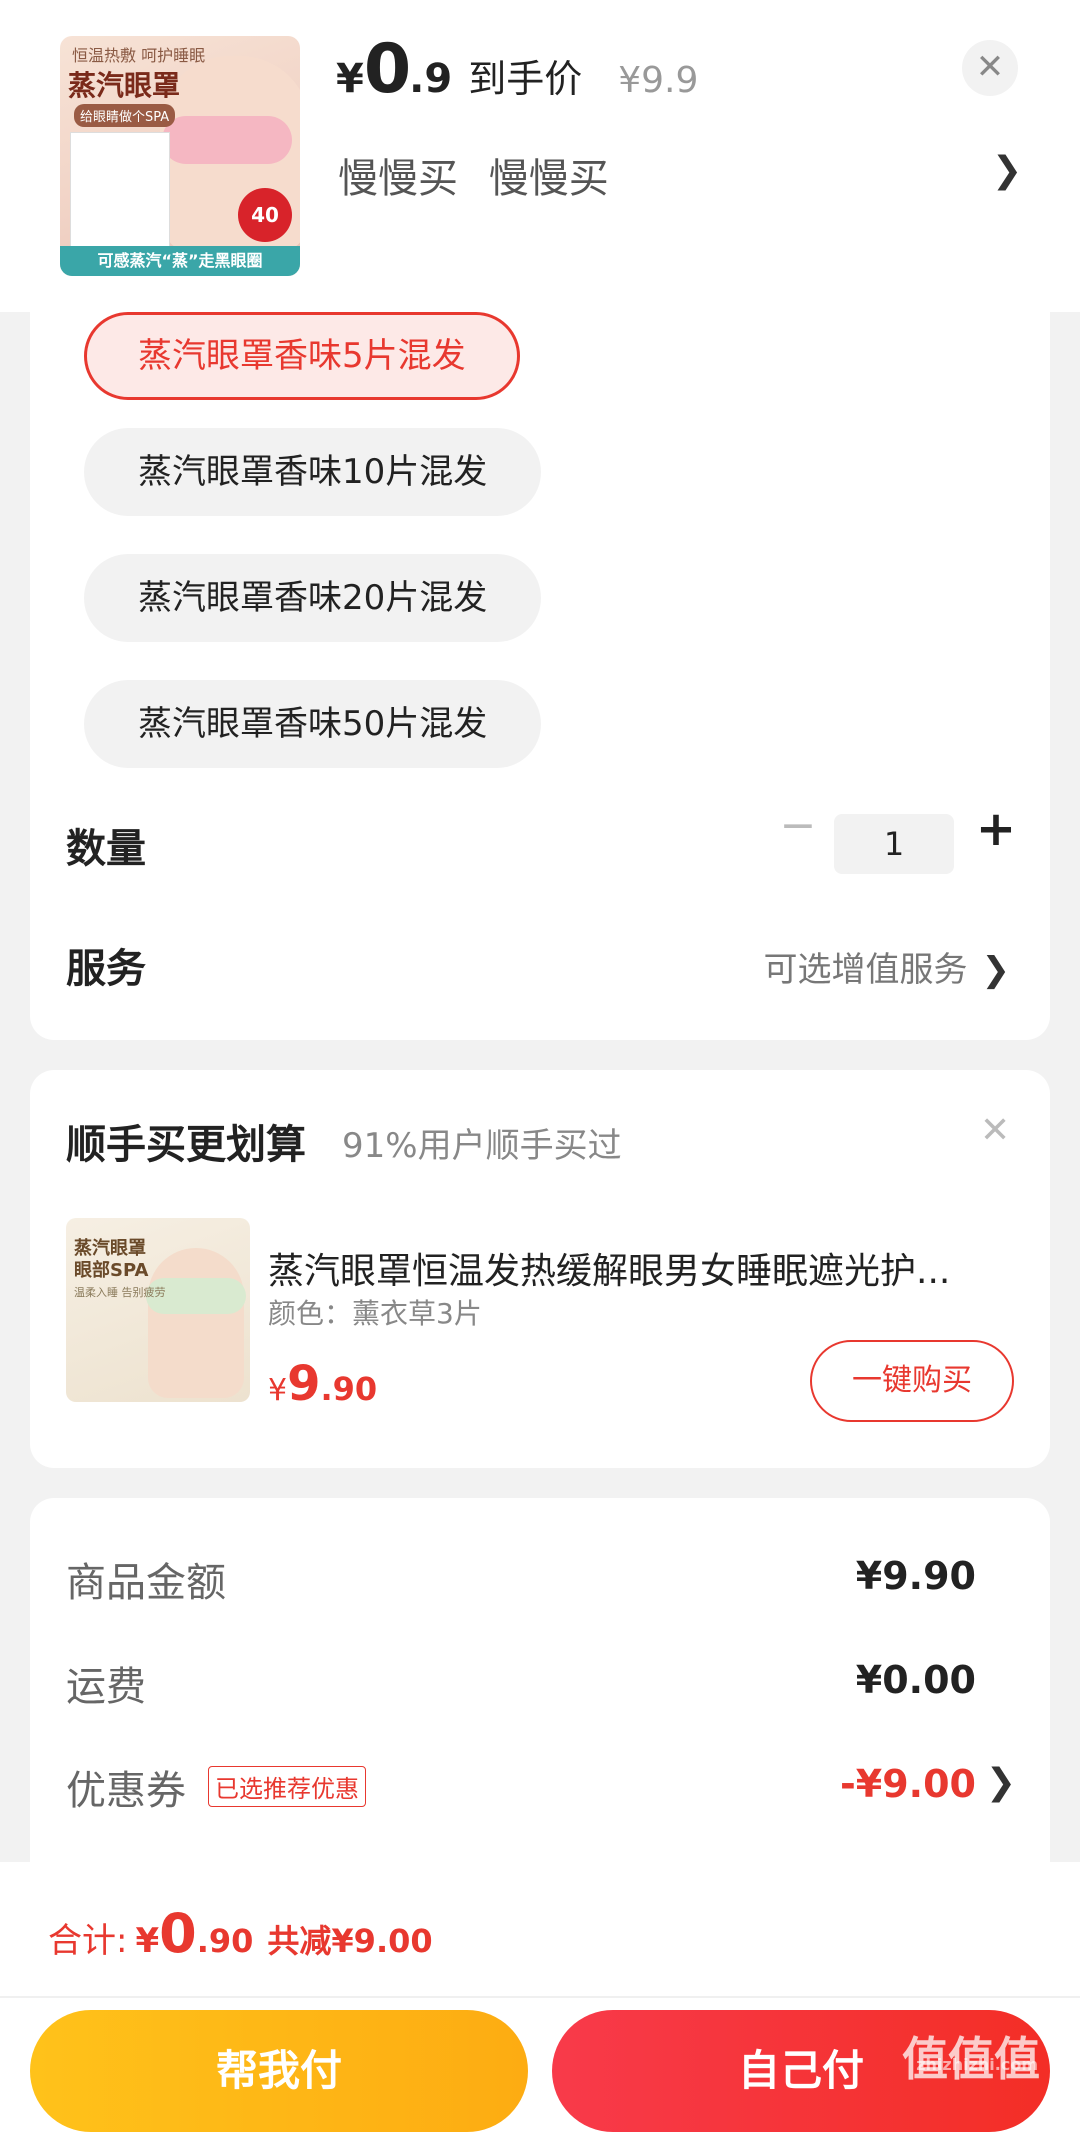 Image resolution: width=1080 pixels, height=2142 pixels. I want to click on option-chip-5pcs: 蒸汽眼罩香味5片混发, so click(302, 356).